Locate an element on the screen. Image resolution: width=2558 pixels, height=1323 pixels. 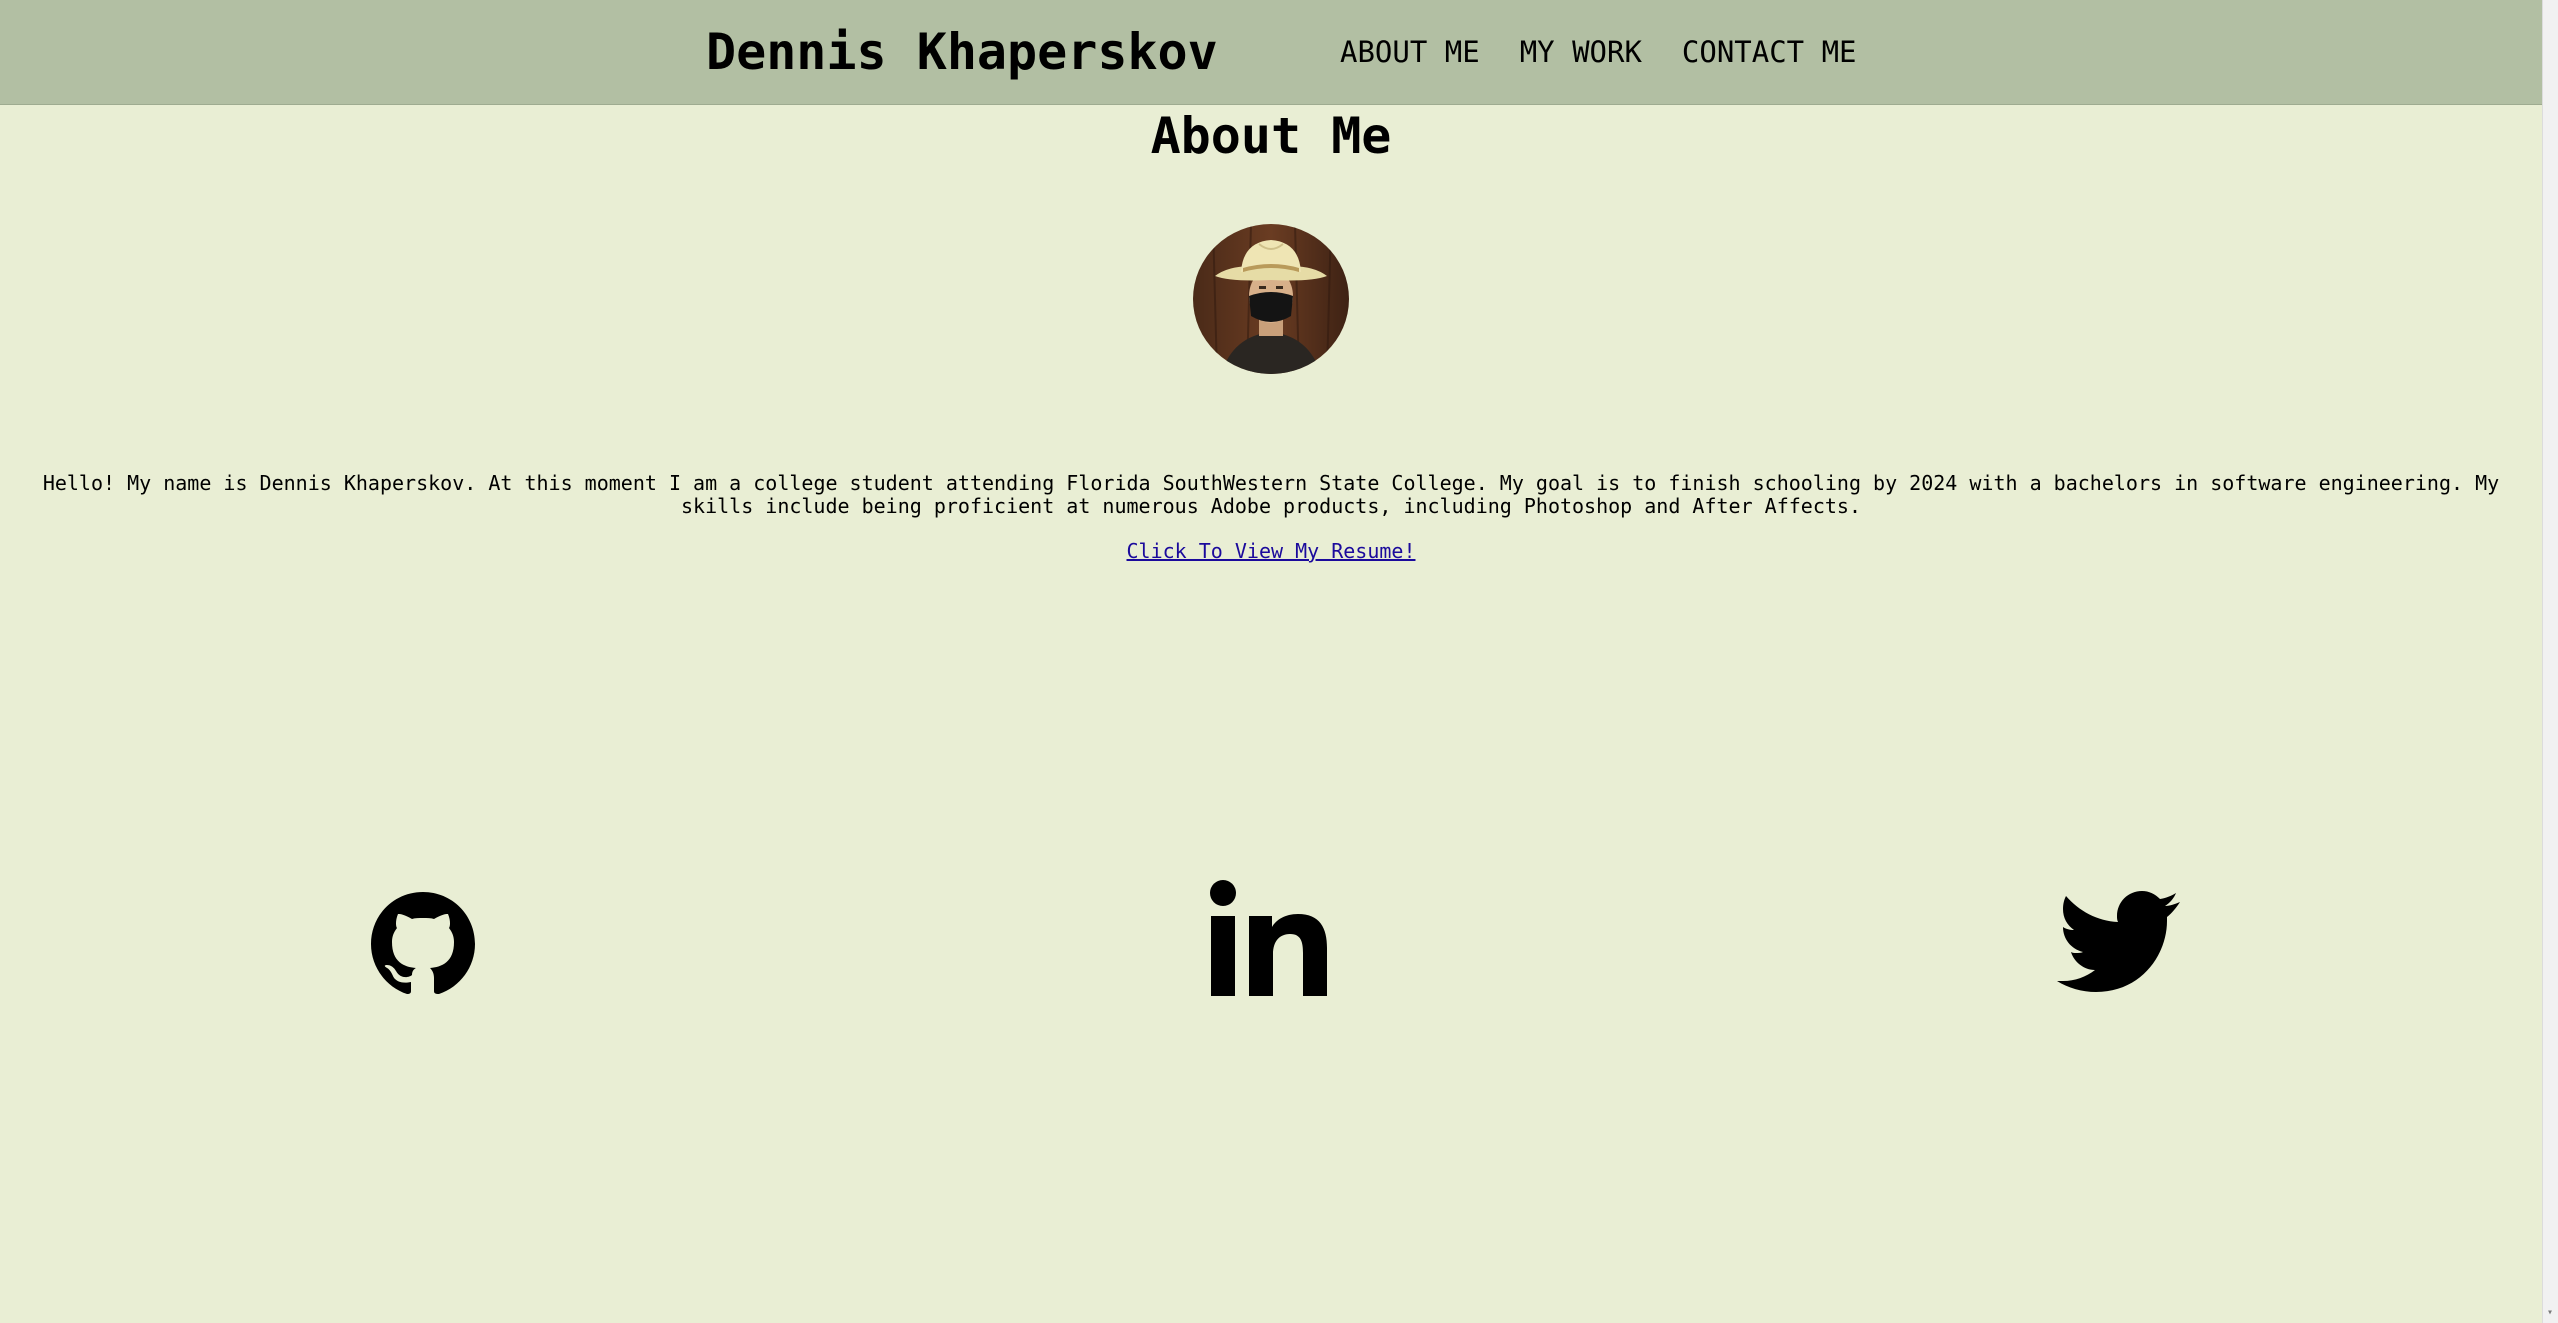
github-link is located at coordinates (423, 942).